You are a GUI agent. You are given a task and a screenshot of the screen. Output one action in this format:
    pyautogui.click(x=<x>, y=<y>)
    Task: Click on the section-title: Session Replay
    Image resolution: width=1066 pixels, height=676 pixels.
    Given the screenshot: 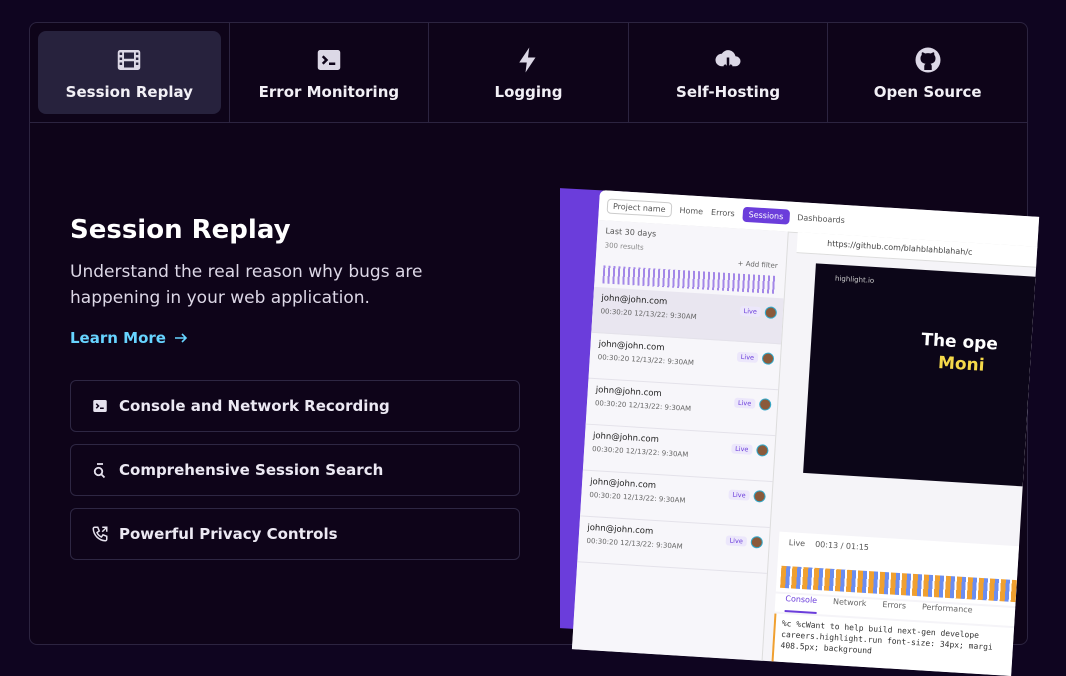 What is the action you would take?
    pyautogui.click(x=180, y=230)
    